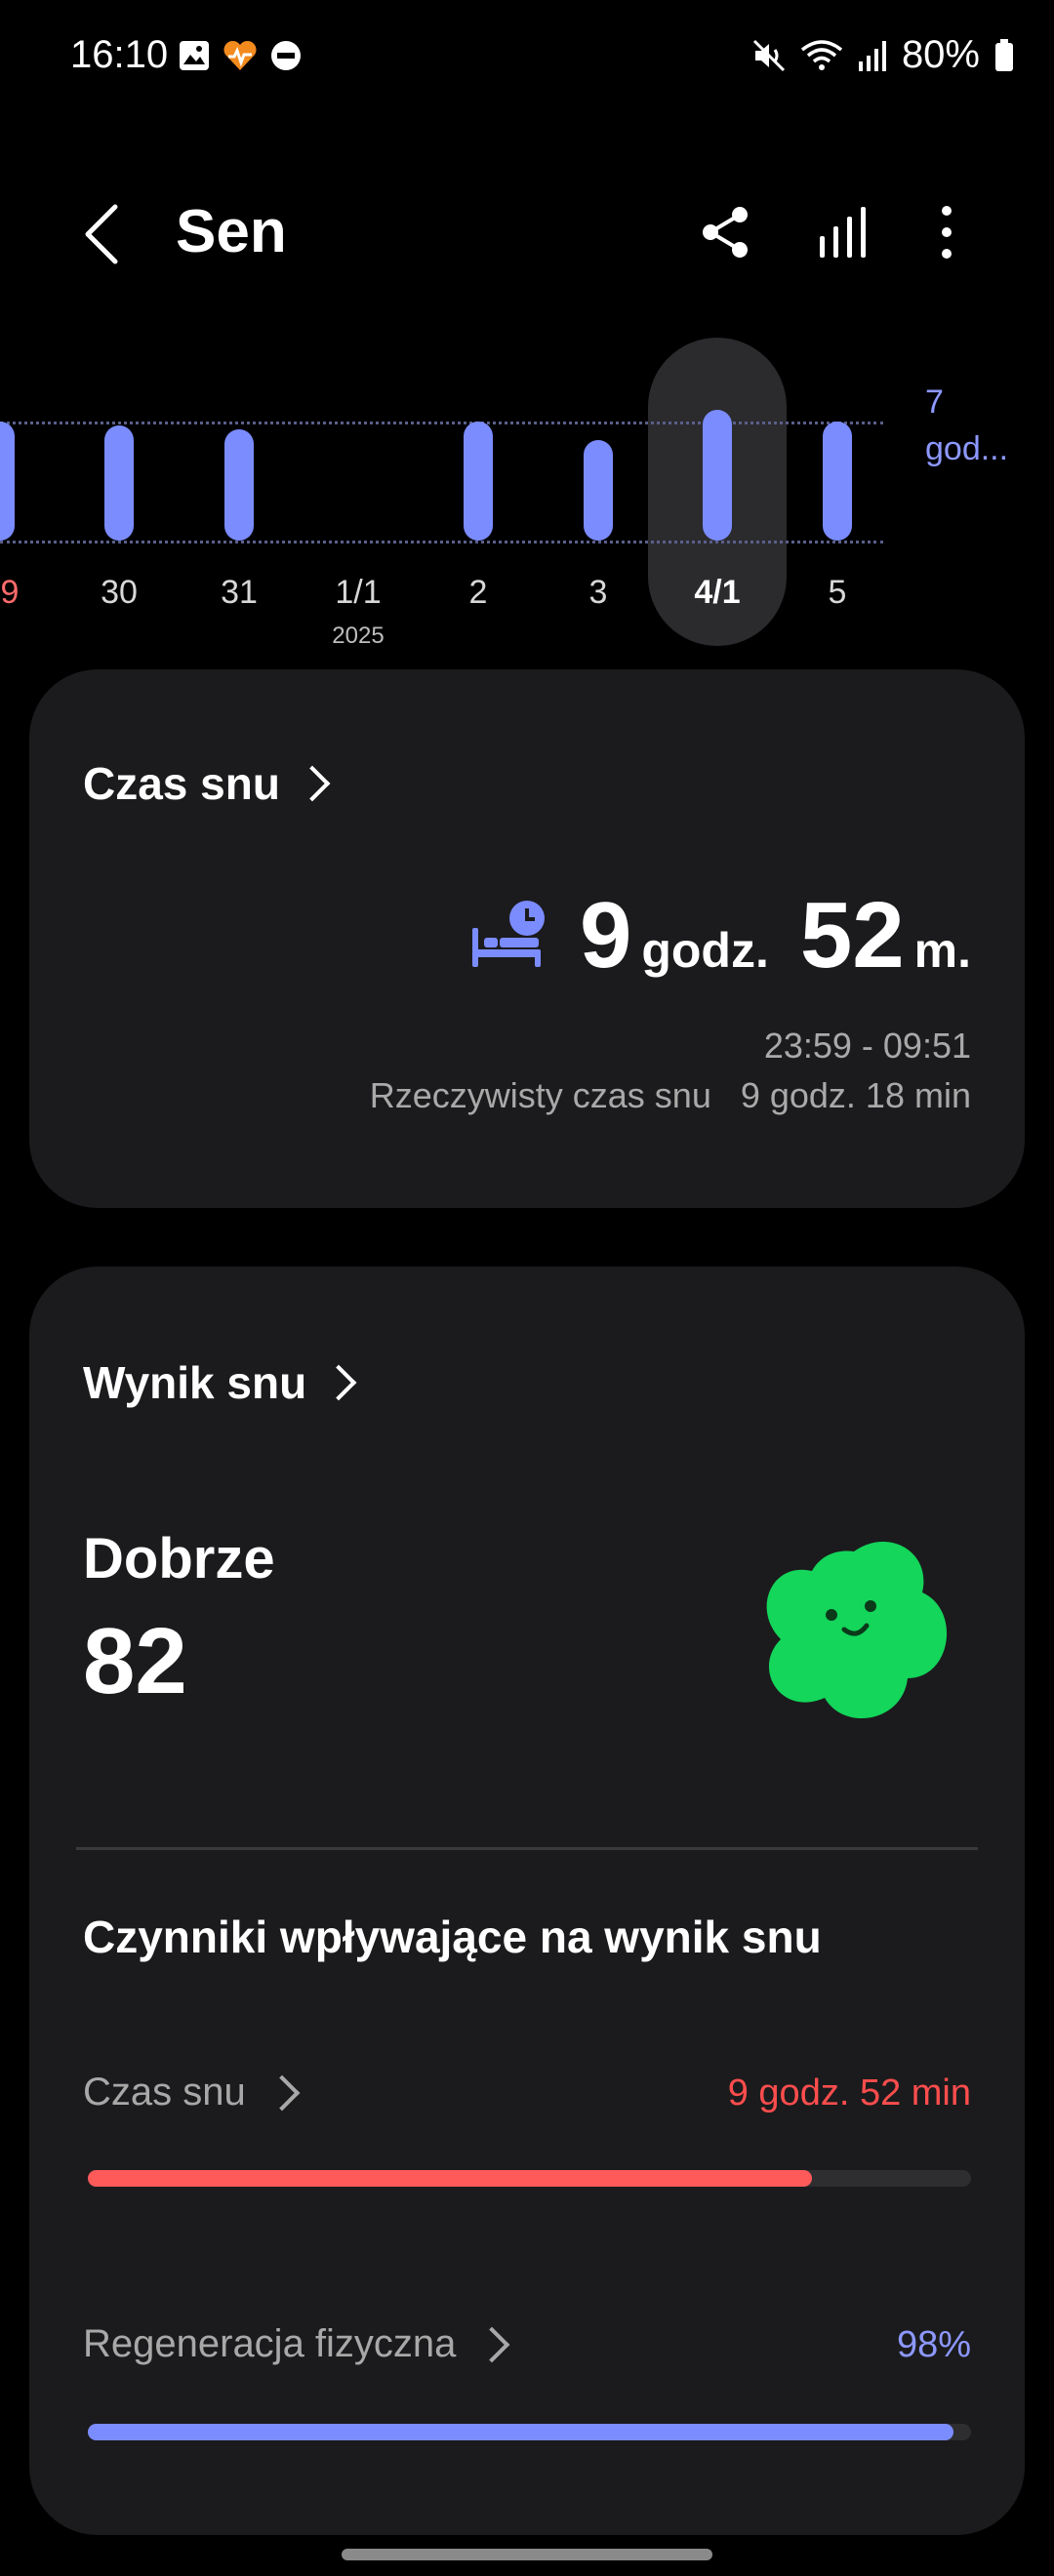 The width and height of the screenshot is (1054, 2576). I want to click on sleep-timeline: 7 god... 9 30 31 1/1 2025 2 3 4/1 5, so click(527, 498).